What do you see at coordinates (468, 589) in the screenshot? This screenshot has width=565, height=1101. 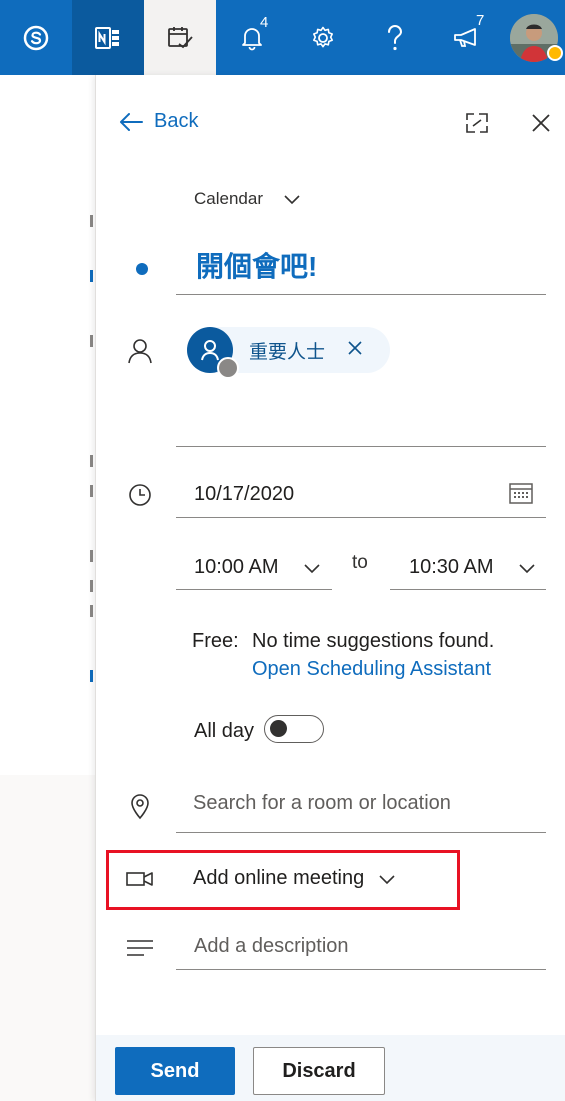 I see `end-time-underline` at bounding box center [468, 589].